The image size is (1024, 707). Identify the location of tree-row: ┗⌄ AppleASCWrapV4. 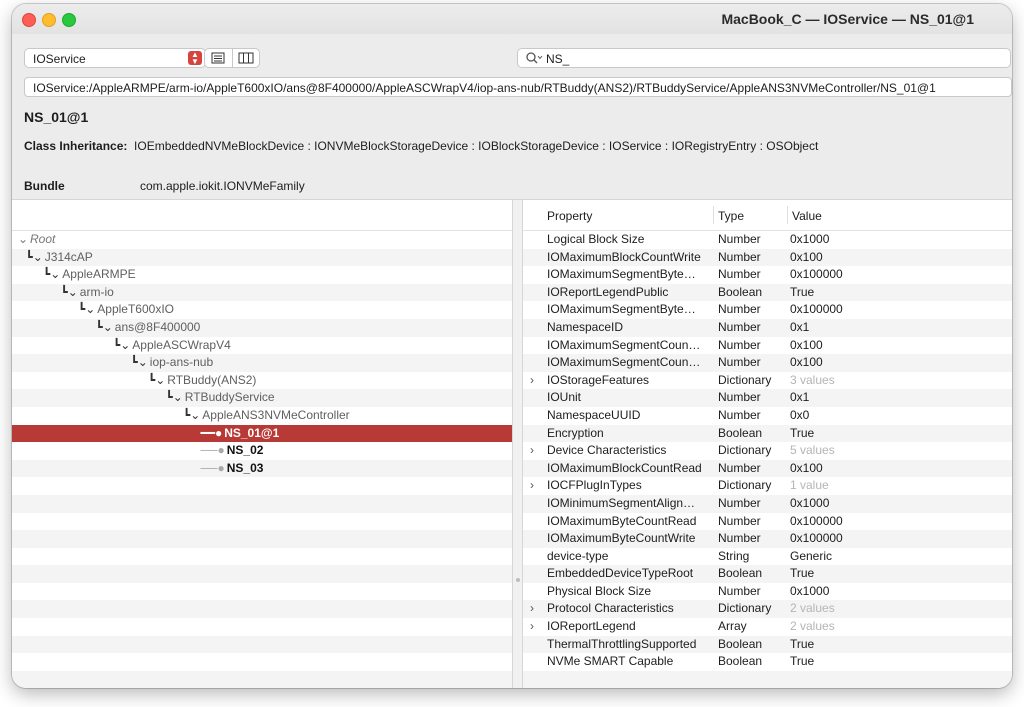
(262, 346).